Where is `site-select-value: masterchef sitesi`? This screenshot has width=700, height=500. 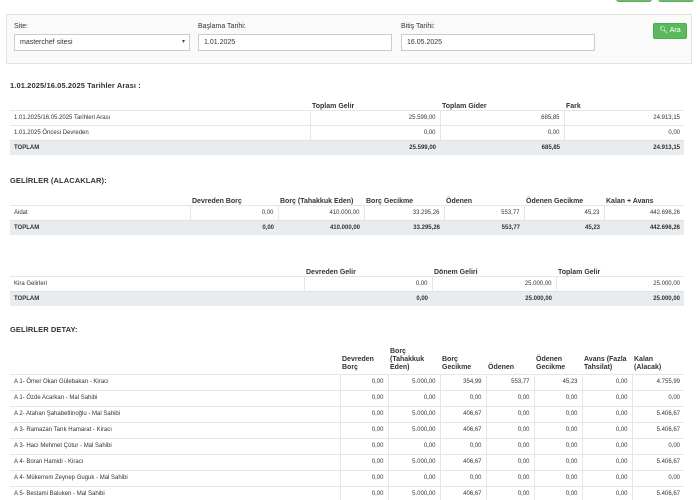 site-select-value: masterchef sitesi is located at coordinates (46, 42).